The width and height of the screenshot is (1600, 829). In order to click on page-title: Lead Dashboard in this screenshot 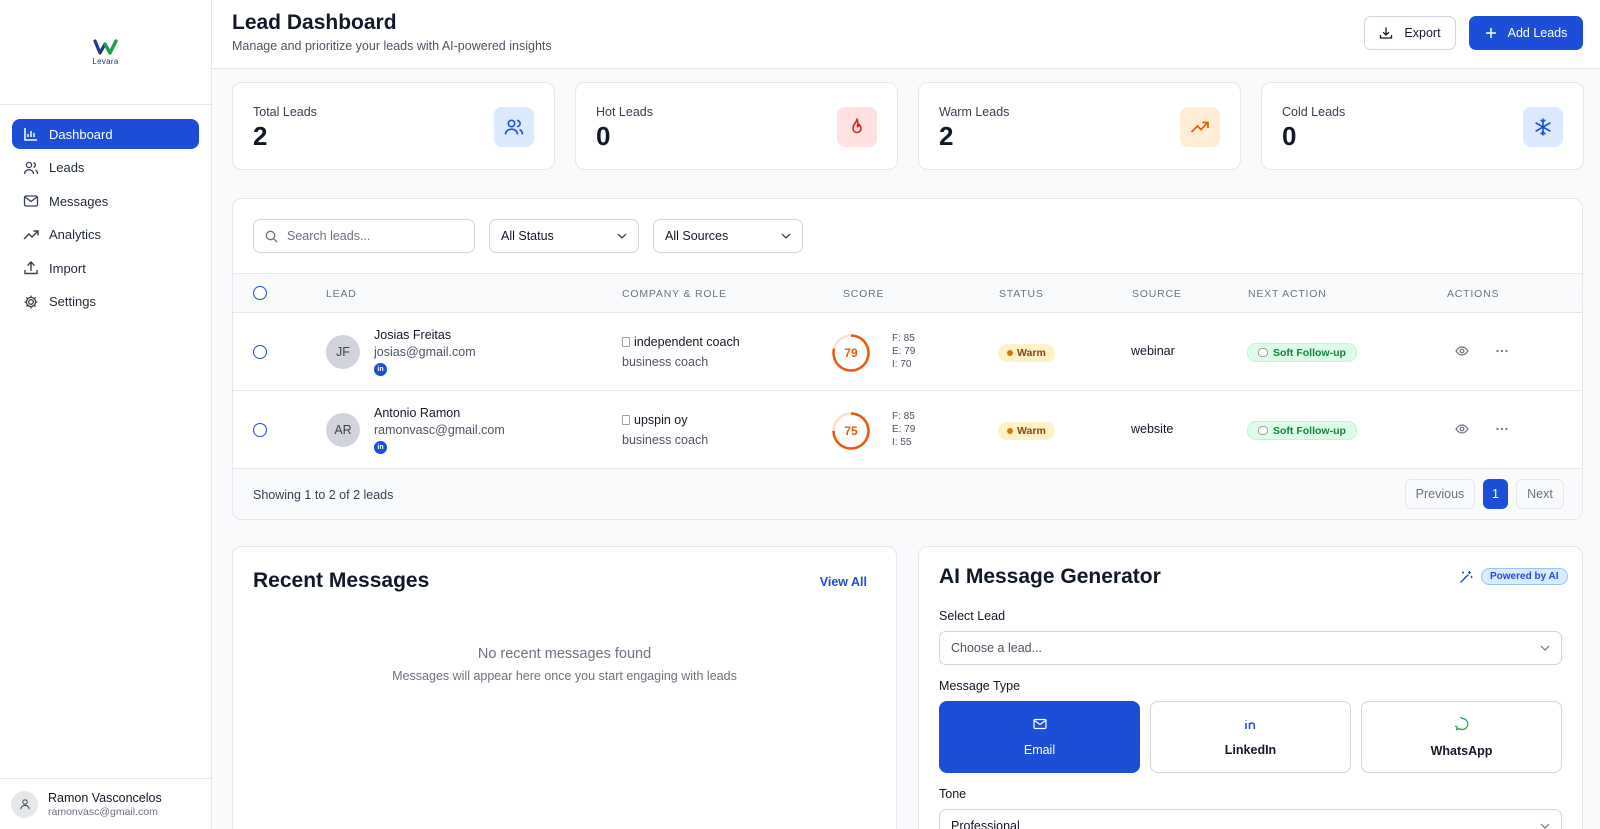, I will do `click(314, 22)`.